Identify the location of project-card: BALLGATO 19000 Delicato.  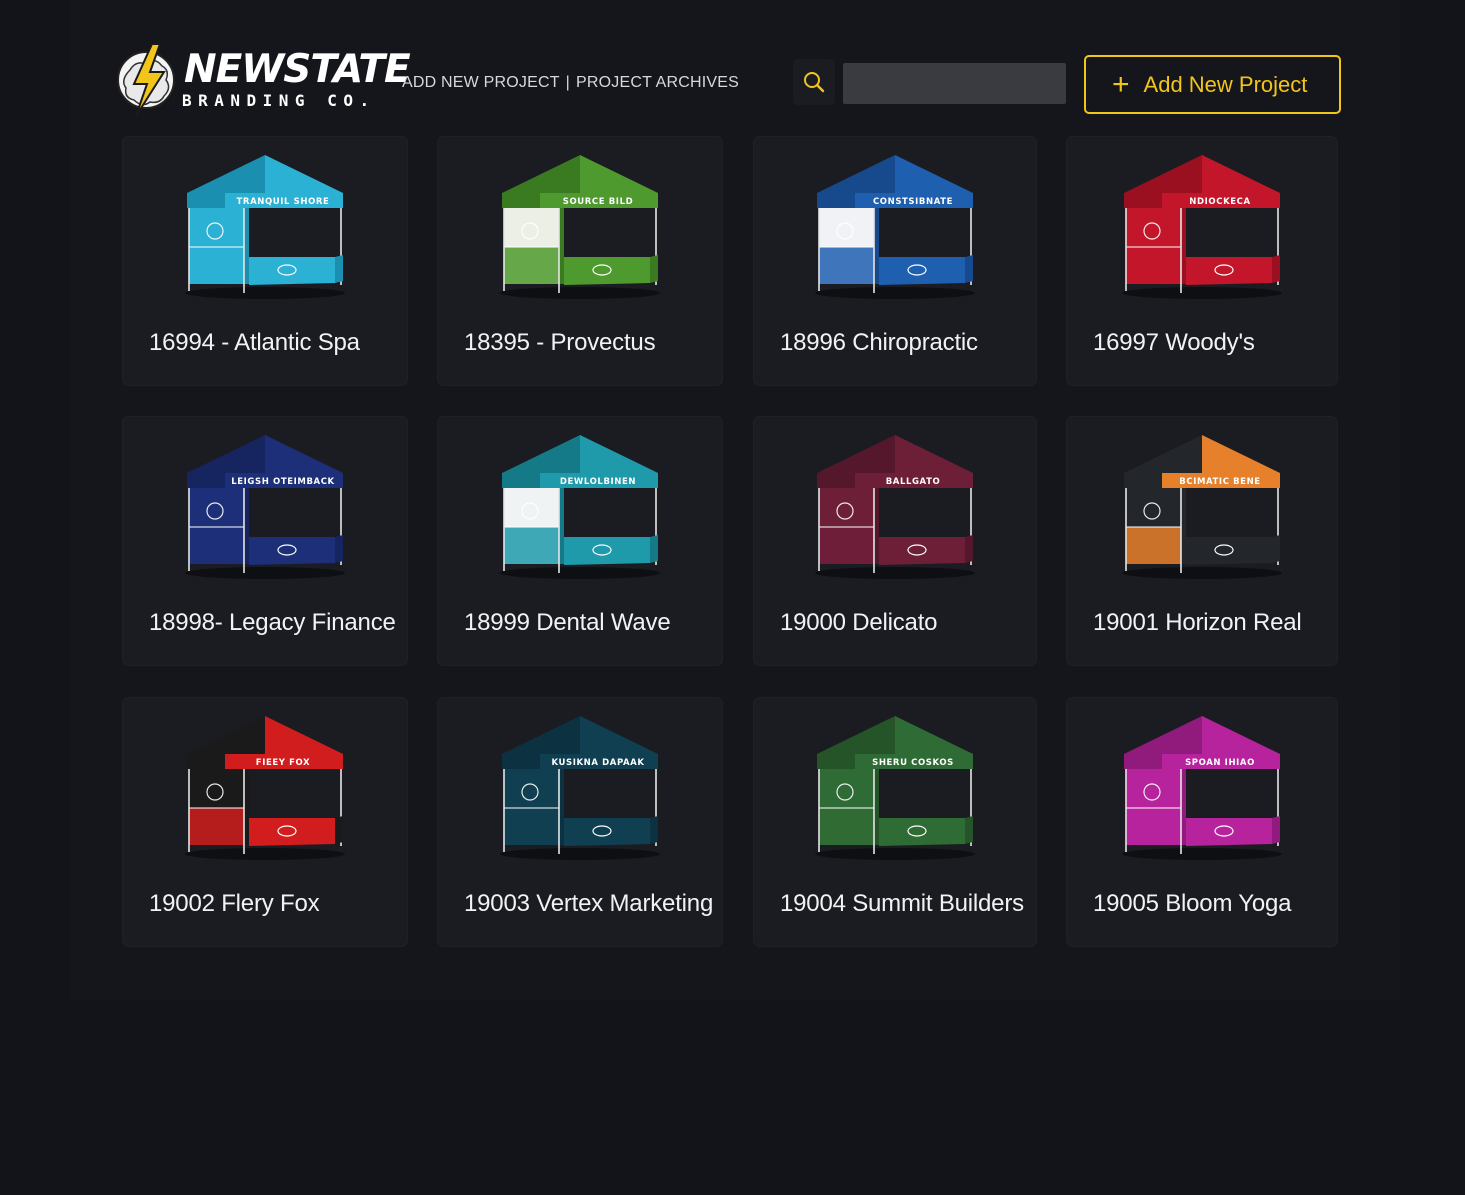
(895, 541).